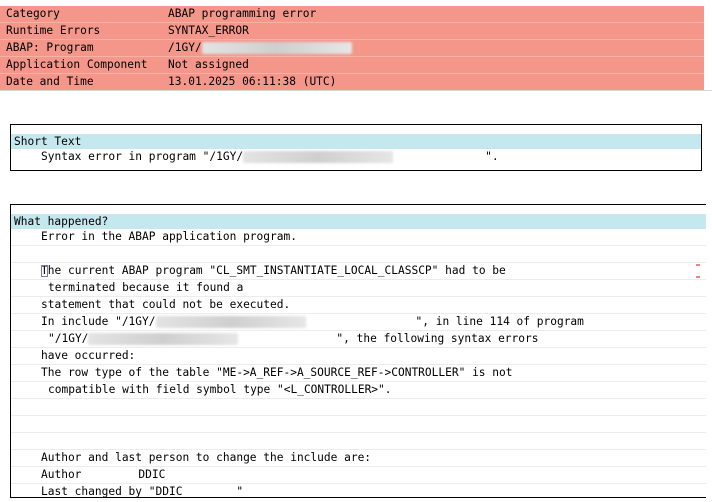 This screenshot has width=712, height=502. What do you see at coordinates (352, 31) in the screenshot?
I see `header-row-runtime-errors: Runtime Errors SYNTAX_ERROR` at bounding box center [352, 31].